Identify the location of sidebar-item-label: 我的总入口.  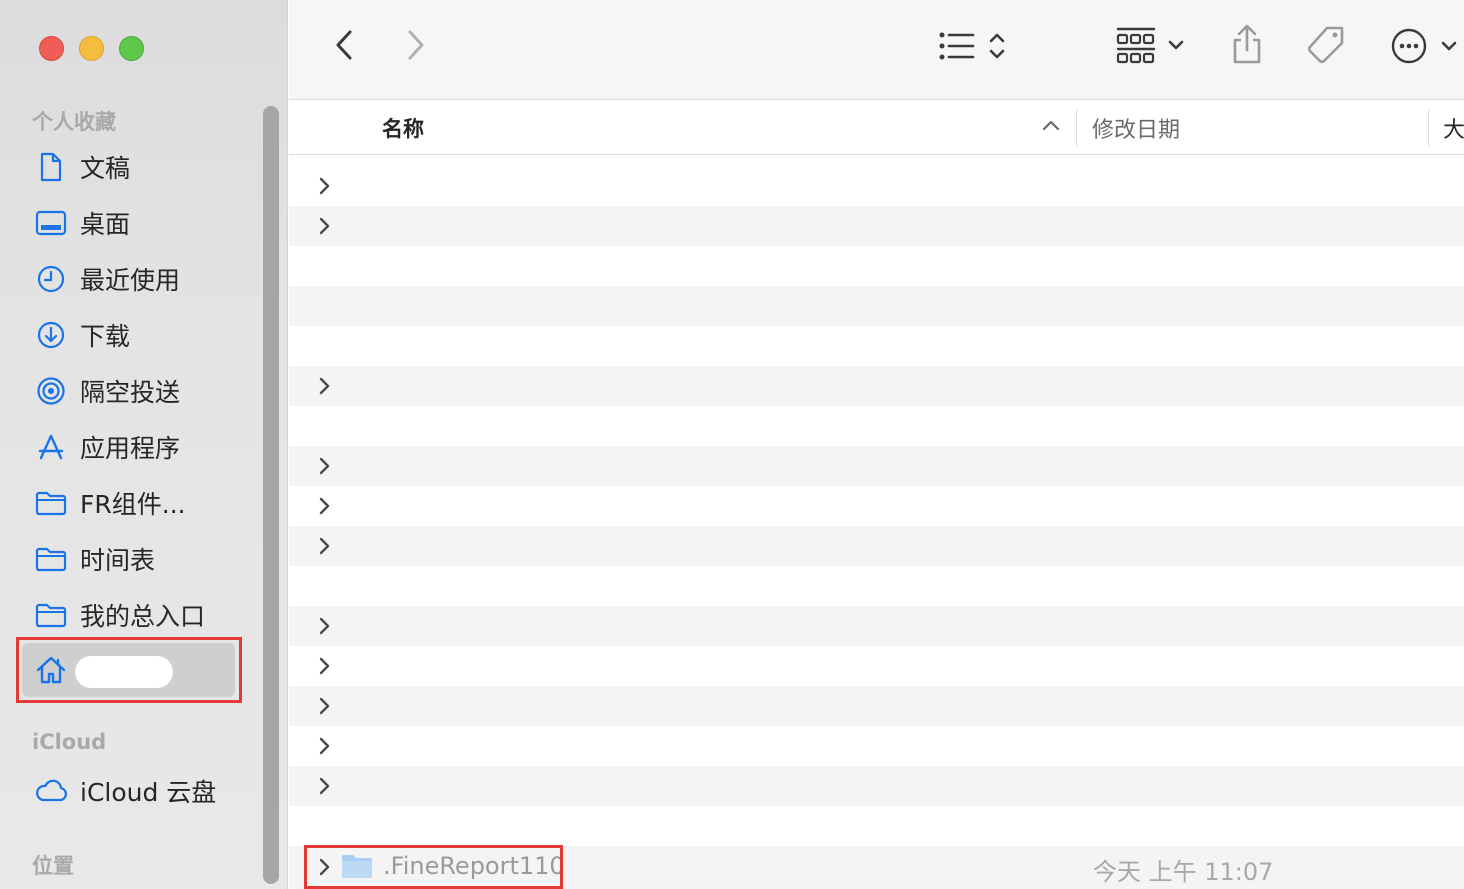
(143, 616).